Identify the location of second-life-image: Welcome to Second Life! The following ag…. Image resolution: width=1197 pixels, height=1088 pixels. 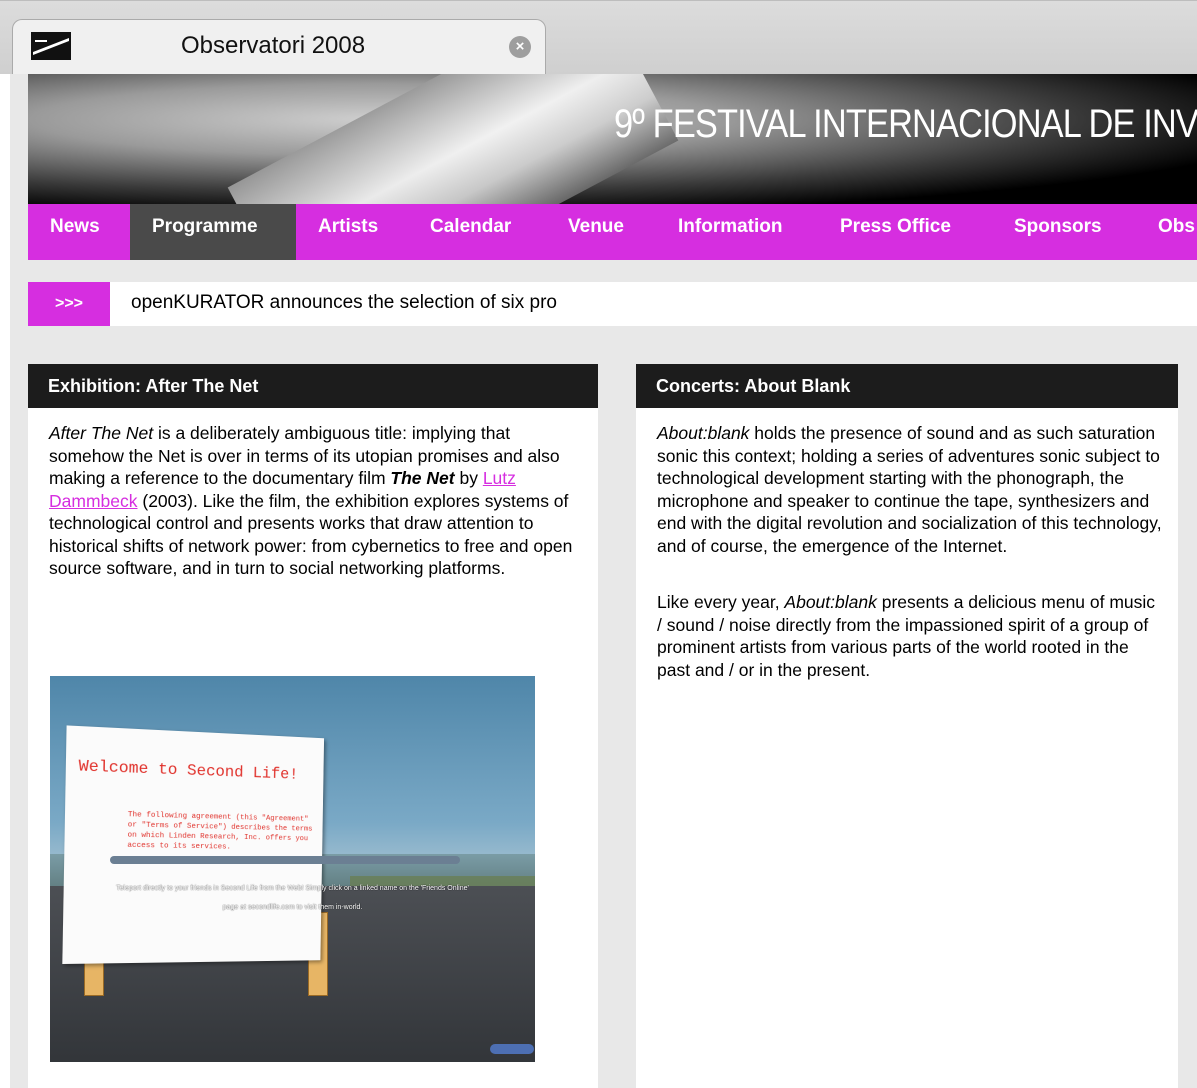
(292, 869).